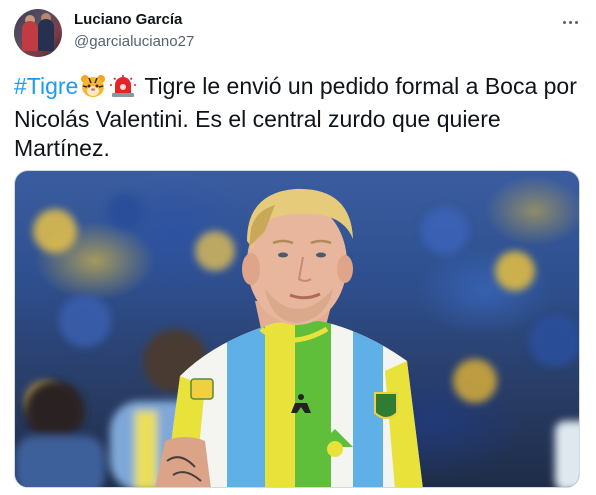 The height and width of the screenshot is (495, 596). I want to click on author-handle: @garcialuciano27, so click(134, 41).